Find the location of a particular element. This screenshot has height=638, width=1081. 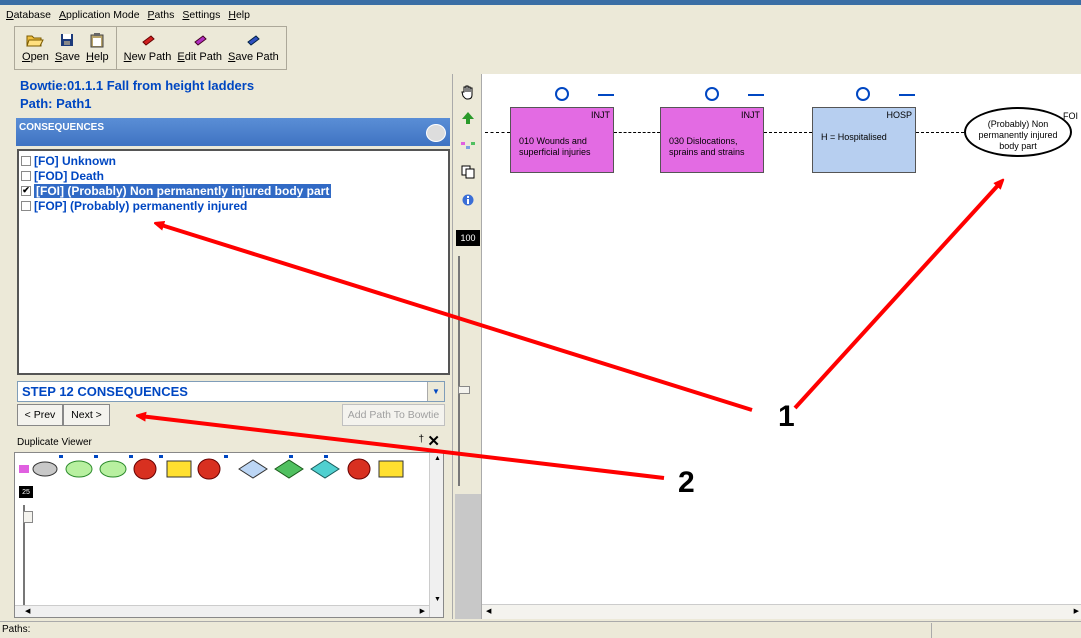

consequences-header-label: CONSEQUENCES is located at coordinates (62, 127).